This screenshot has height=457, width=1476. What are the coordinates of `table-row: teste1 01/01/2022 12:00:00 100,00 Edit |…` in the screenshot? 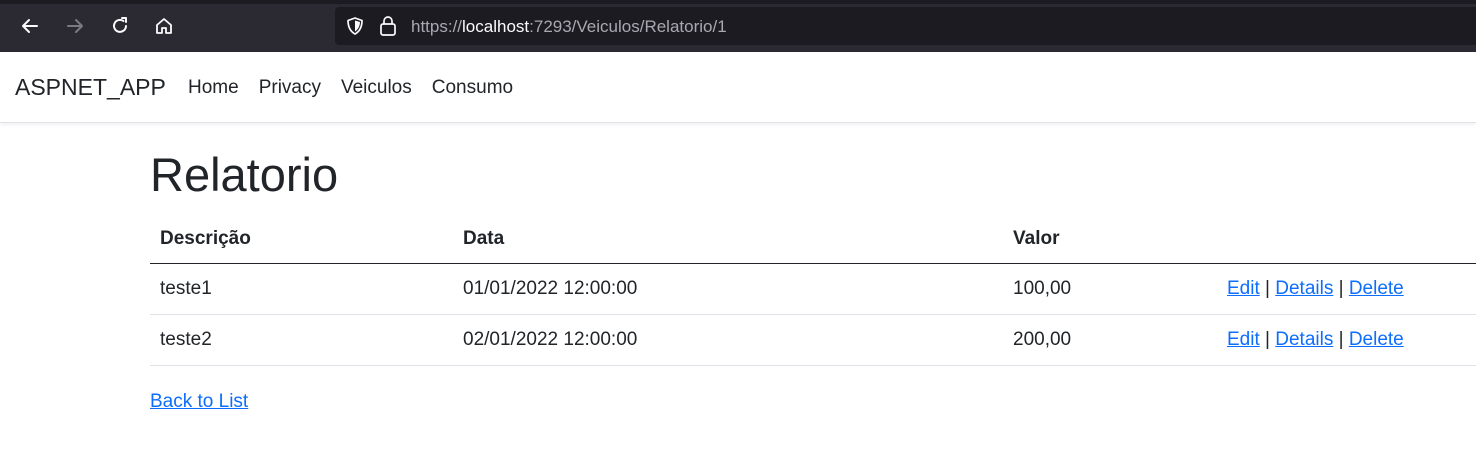 It's located at (813, 289).